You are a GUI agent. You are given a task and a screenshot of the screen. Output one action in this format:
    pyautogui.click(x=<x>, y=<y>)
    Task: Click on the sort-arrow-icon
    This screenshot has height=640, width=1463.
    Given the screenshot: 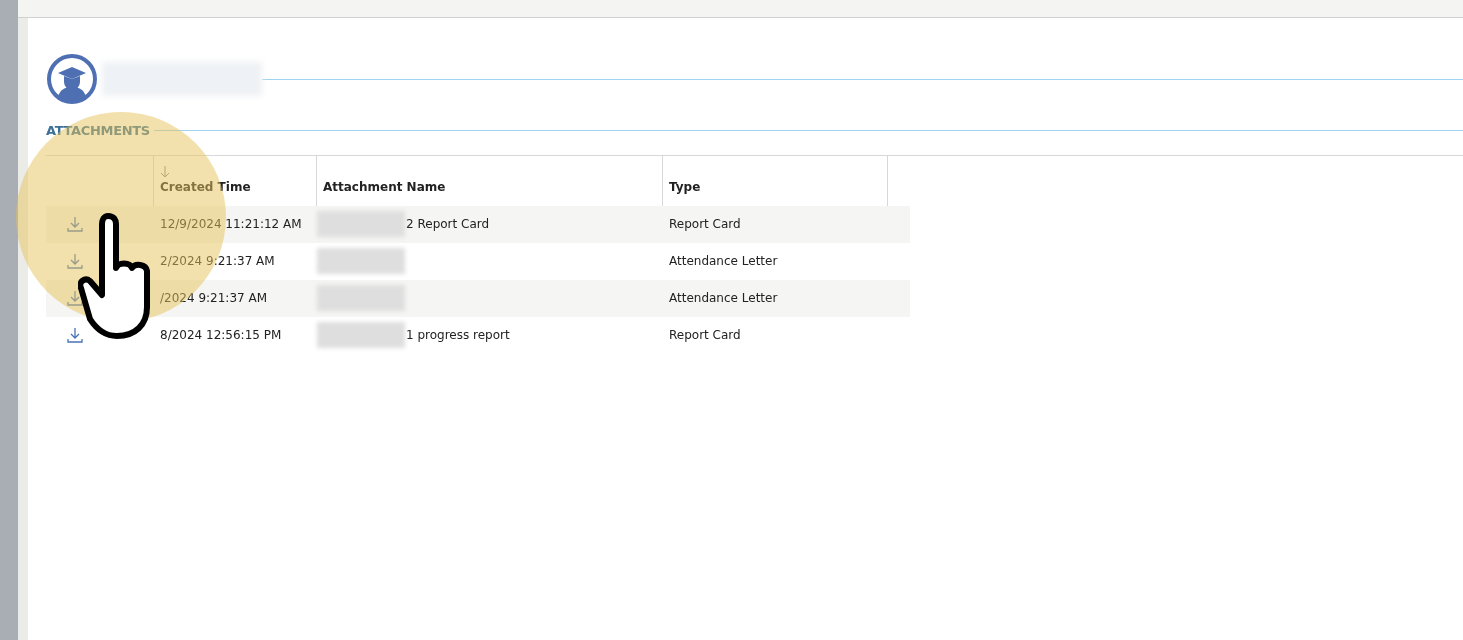 What is the action you would take?
    pyautogui.click(x=165, y=171)
    